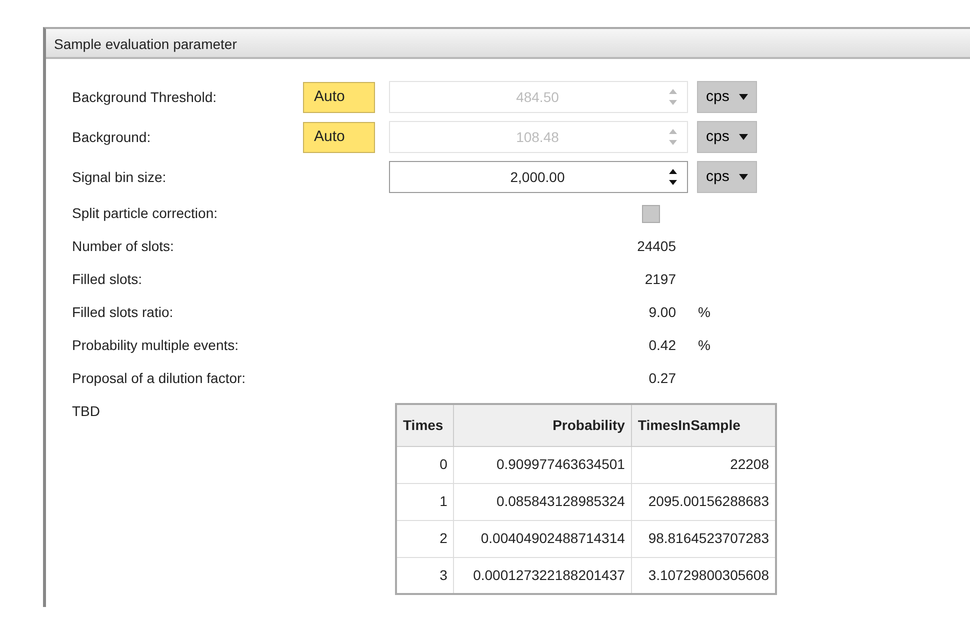  I want to click on field-label: Probability multiple events:, so click(156, 345).